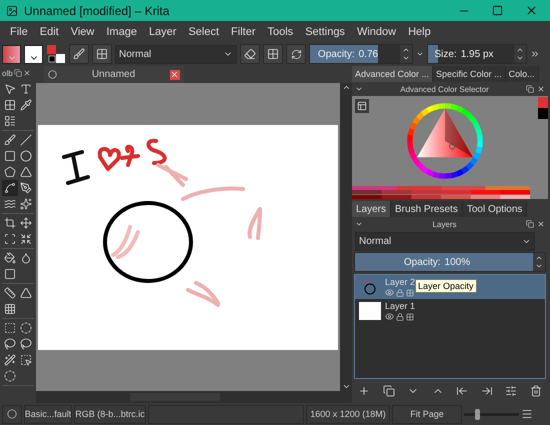 The height and width of the screenshot is (425, 550). Describe the element at coordinates (372, 209) in the screenshot. I see `docker-tab: Layers` at that location.